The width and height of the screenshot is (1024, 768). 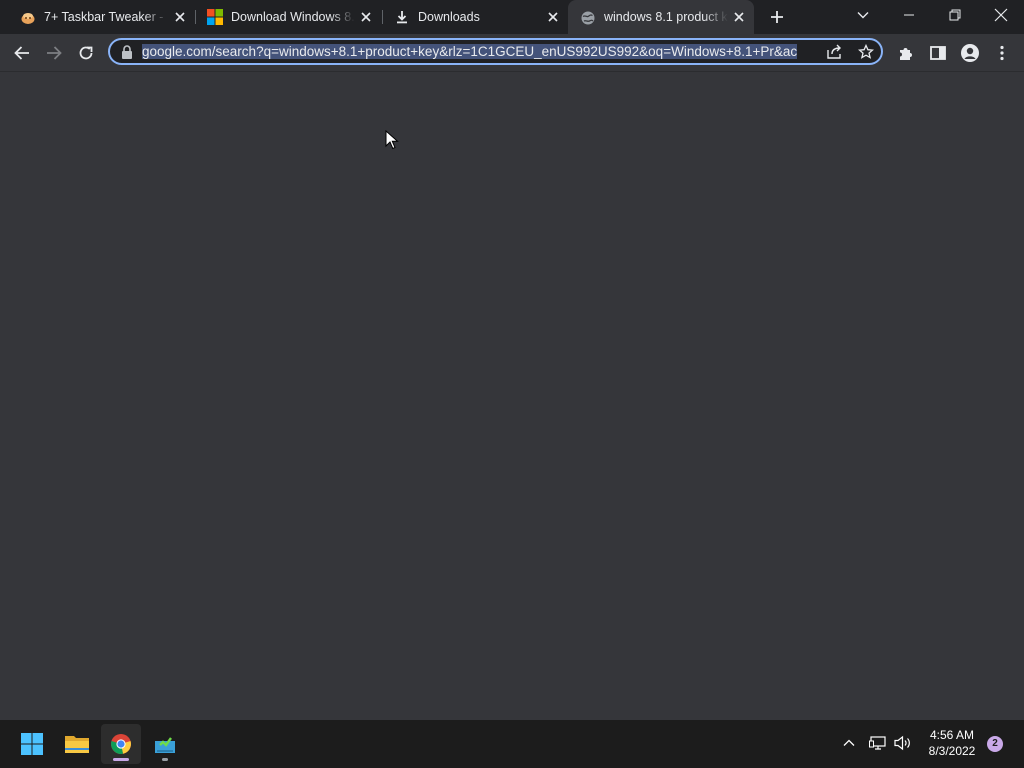 I want to click on chrome-taskbar-button, so click(x=121, y=744).